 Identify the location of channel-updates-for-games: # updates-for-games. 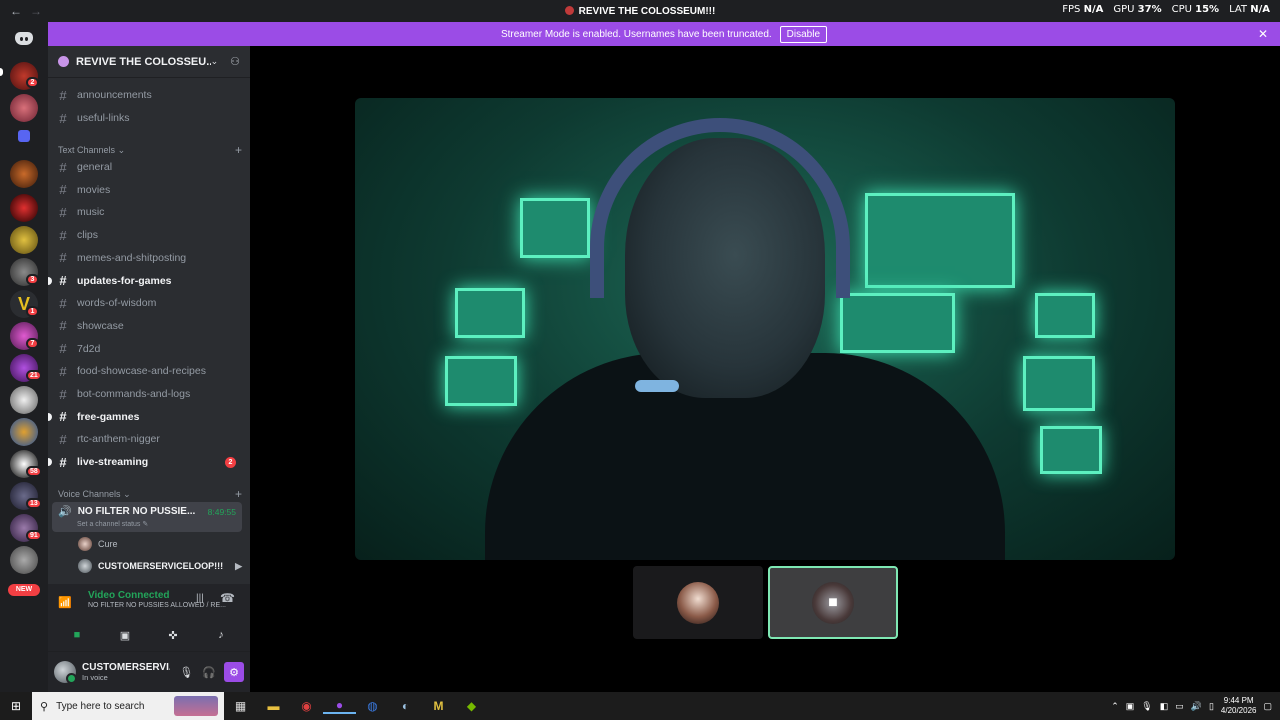
(145, 281).